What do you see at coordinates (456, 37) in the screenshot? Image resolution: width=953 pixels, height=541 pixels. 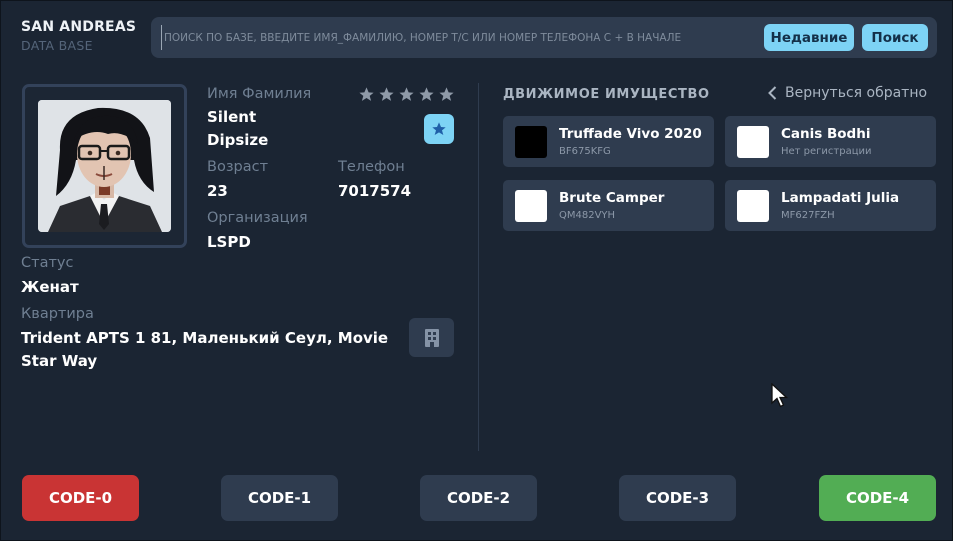 I see `search-input` at bounding box center [456, 37].